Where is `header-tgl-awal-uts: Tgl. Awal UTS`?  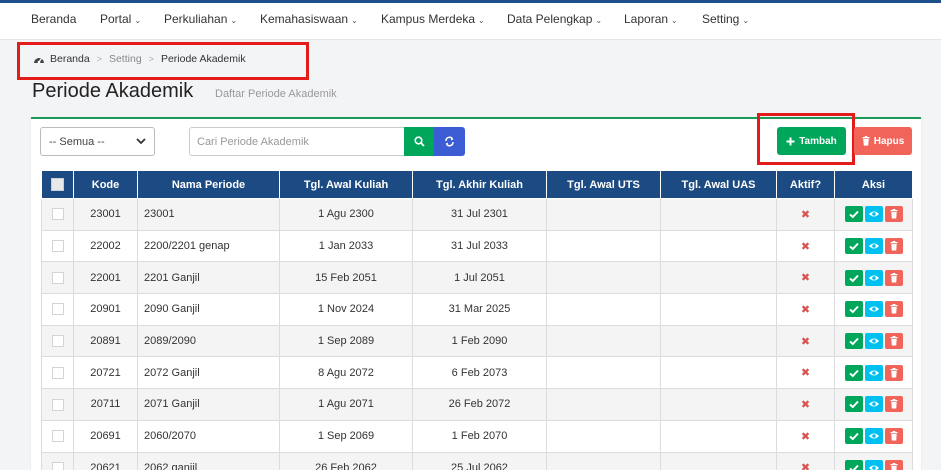
header-tgl-awal-uts: Tgl. Awal UTS is located at coordinates (603, 184).